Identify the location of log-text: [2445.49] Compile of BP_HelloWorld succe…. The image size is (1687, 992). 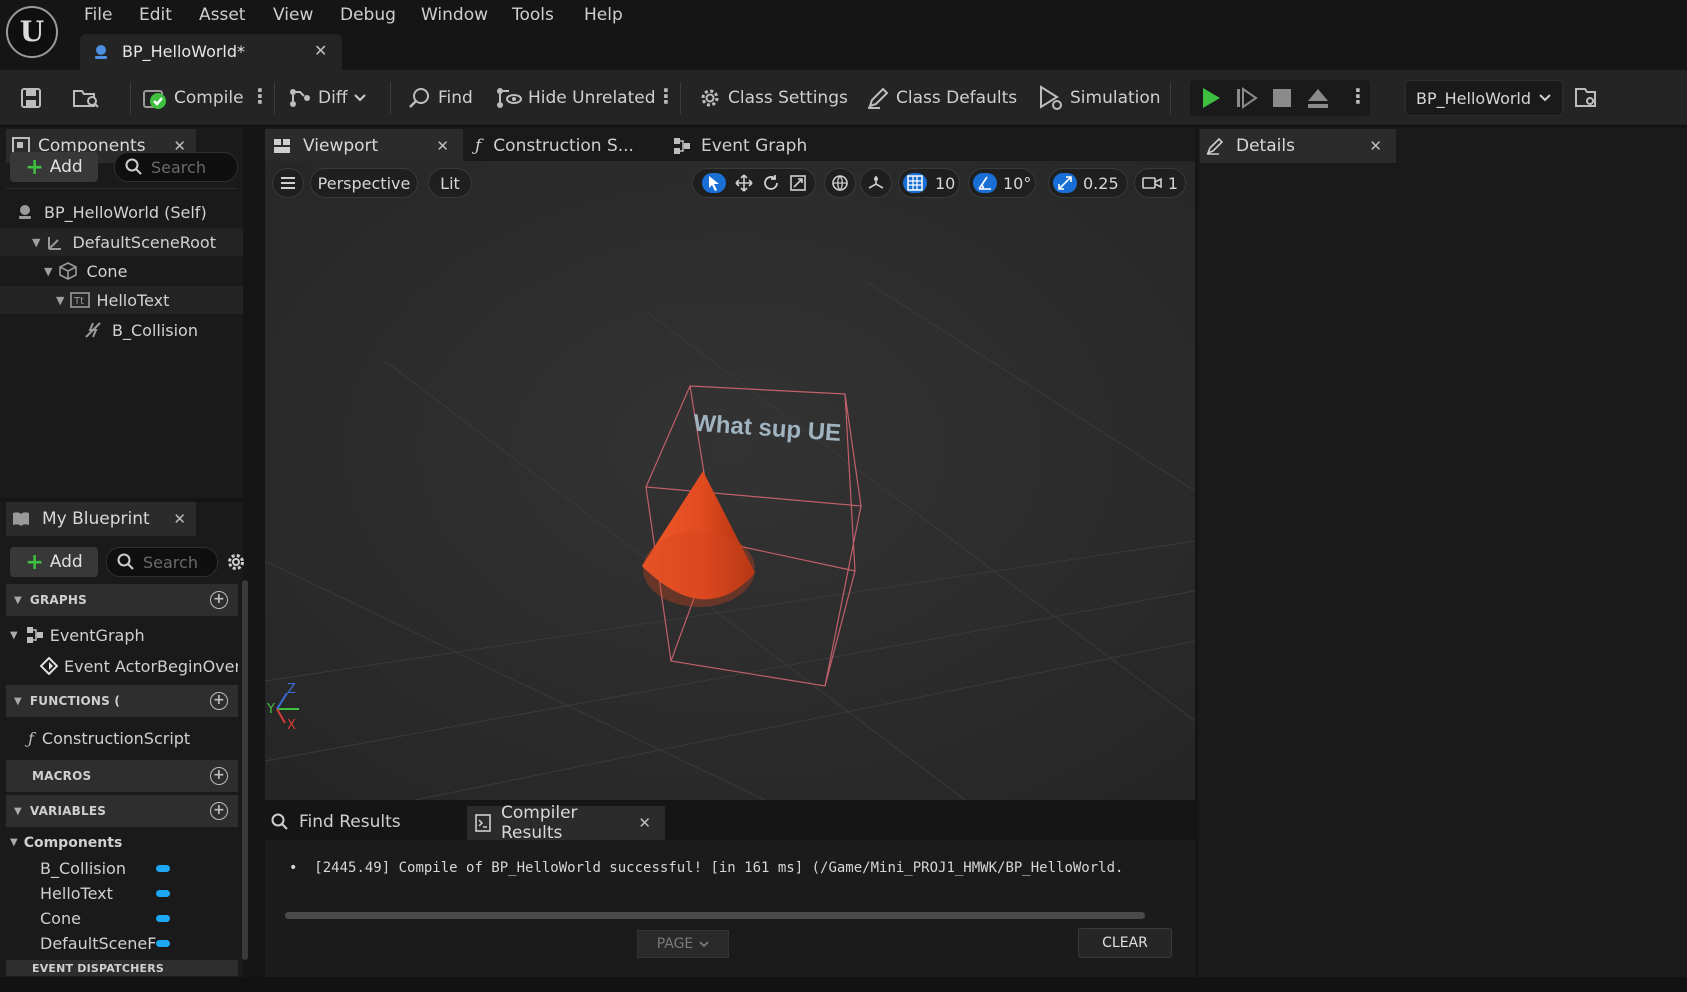
(719, 868).